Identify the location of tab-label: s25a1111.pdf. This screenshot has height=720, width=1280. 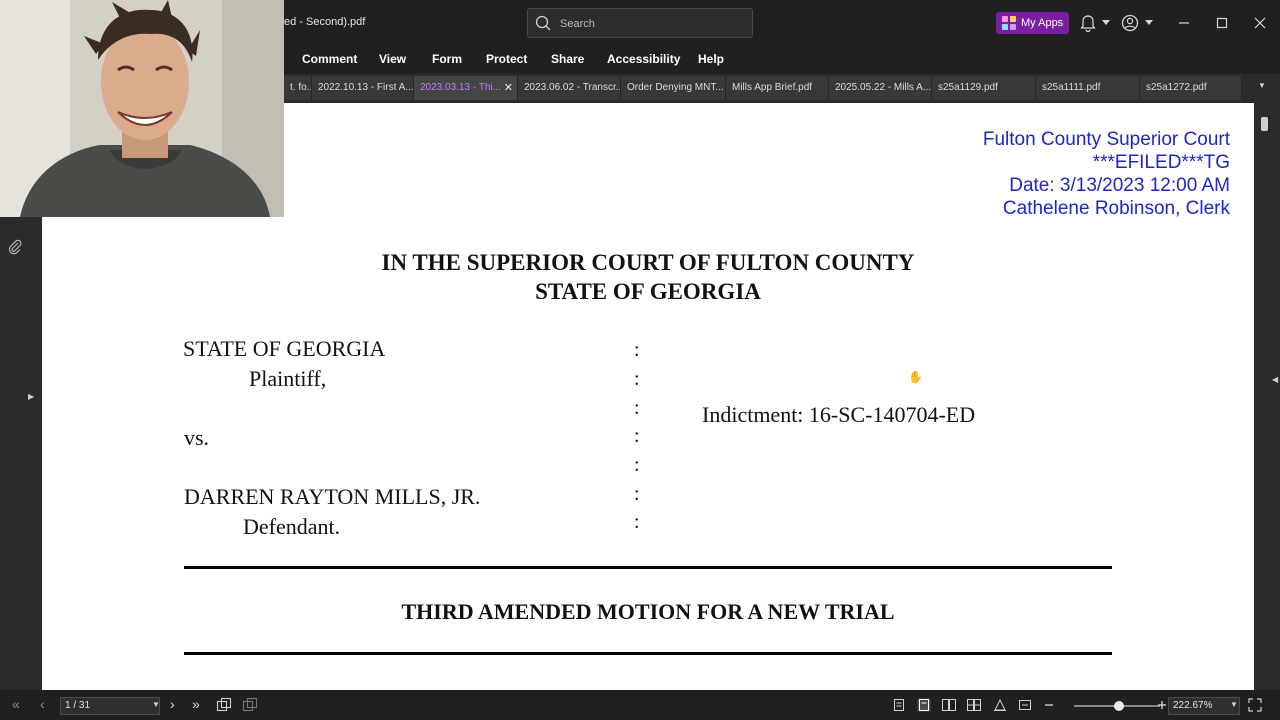
(1071, 87).